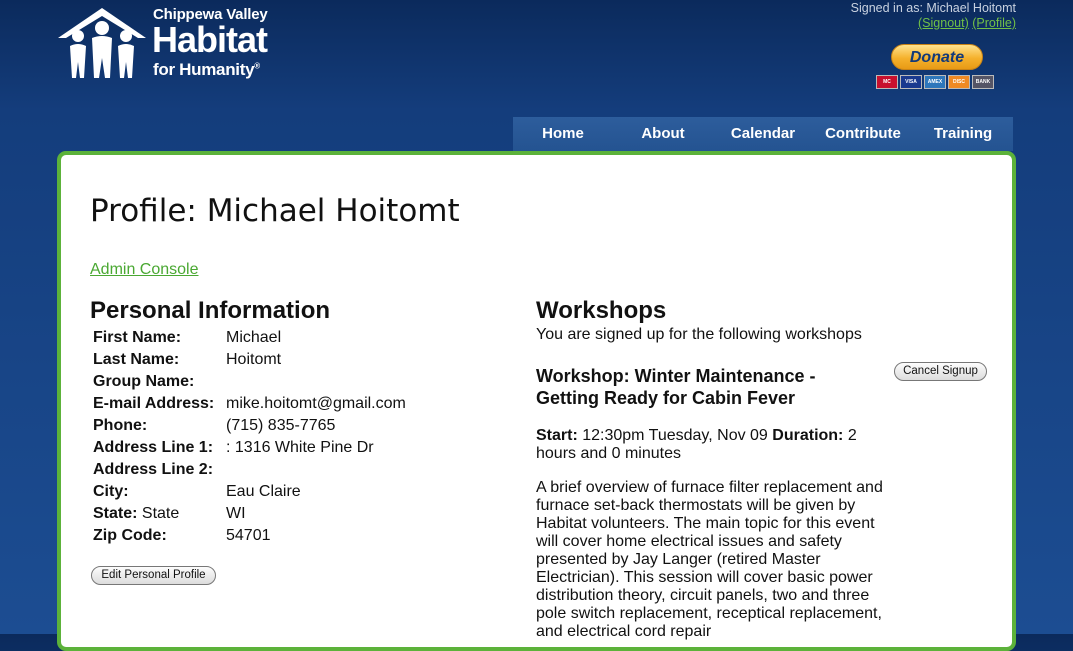 This screenshot has width=1073, height=651. I want to click on field-label: Zip Code:, so click(130, 535).